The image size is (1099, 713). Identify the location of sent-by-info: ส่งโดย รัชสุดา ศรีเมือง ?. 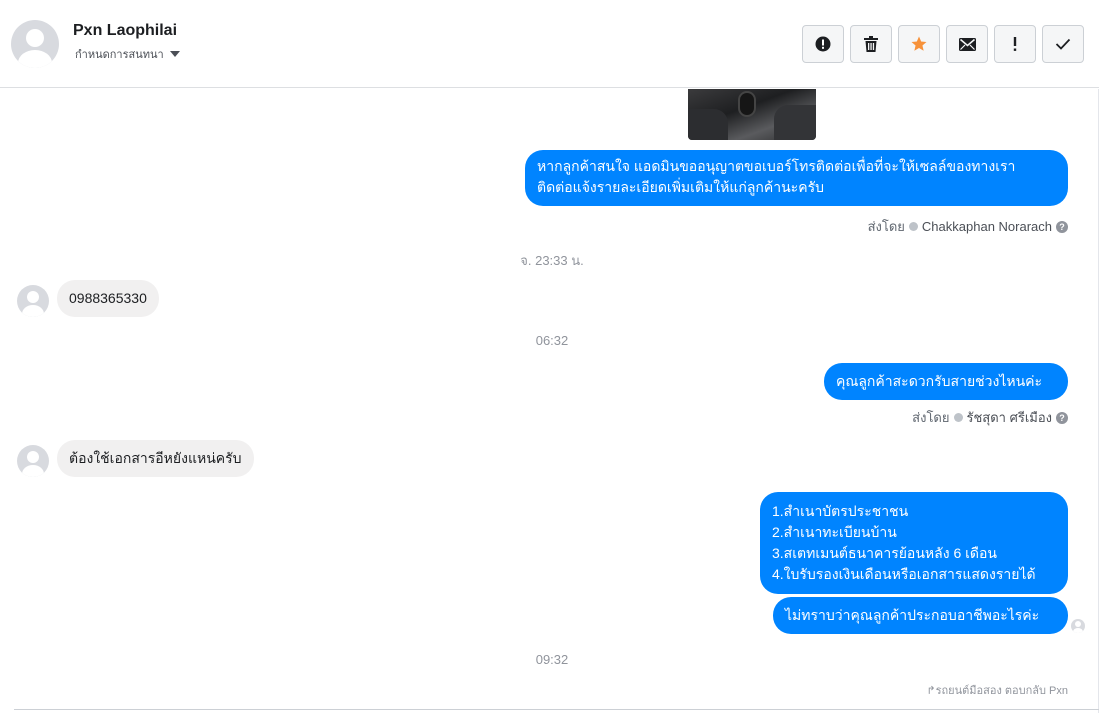
(990, 417).